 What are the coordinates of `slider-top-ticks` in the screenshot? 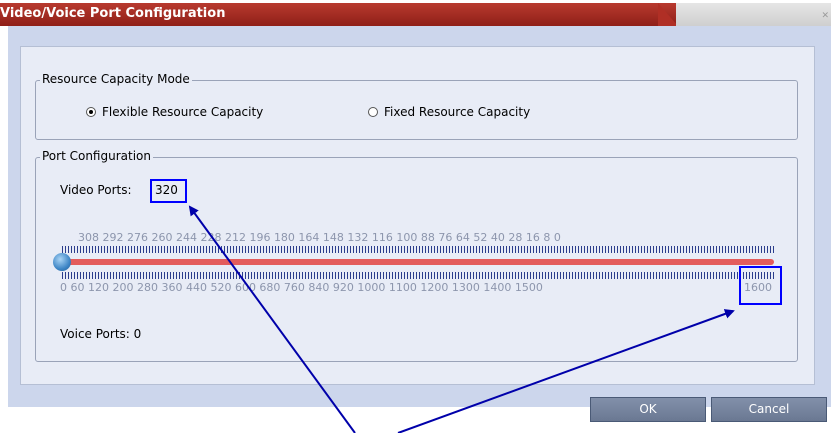 It's located at (418, 249).